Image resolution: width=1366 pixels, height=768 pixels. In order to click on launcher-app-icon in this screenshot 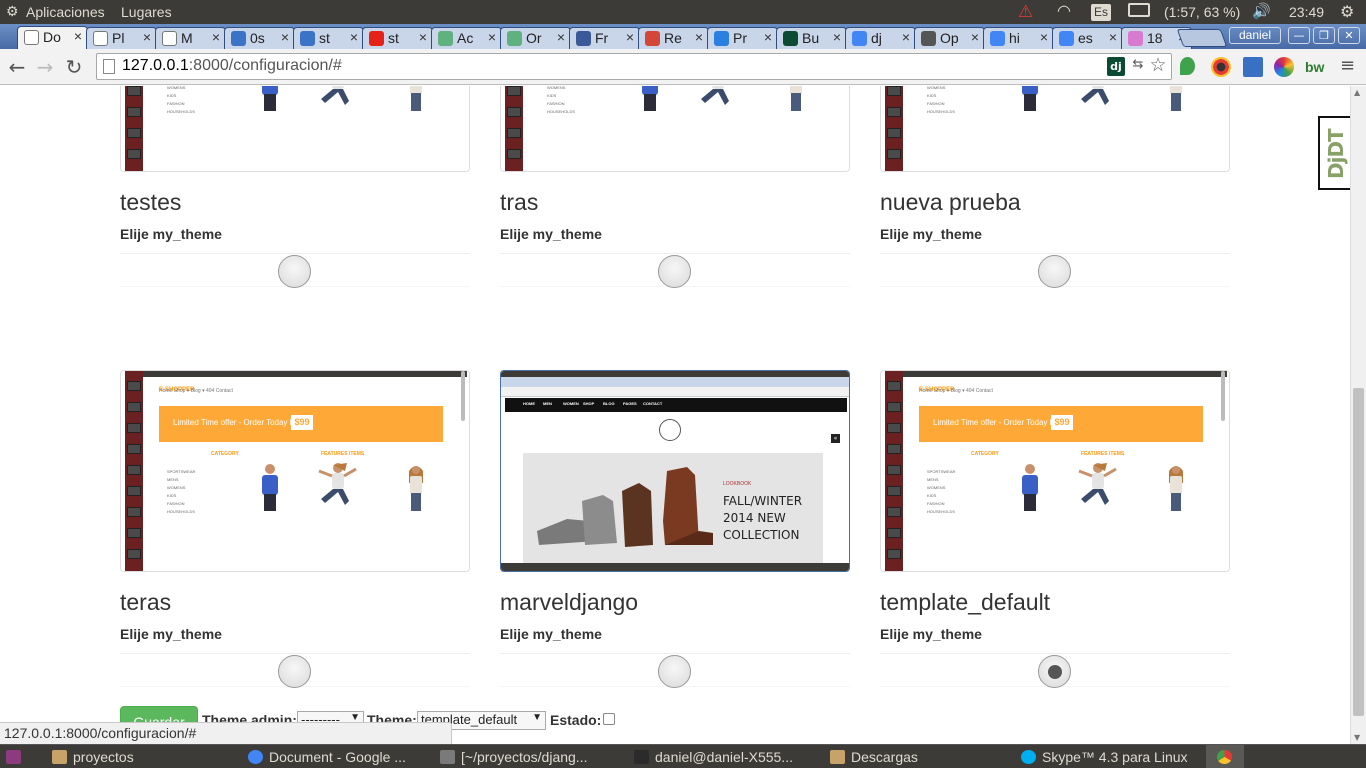, I will do `click(134, 491)`.